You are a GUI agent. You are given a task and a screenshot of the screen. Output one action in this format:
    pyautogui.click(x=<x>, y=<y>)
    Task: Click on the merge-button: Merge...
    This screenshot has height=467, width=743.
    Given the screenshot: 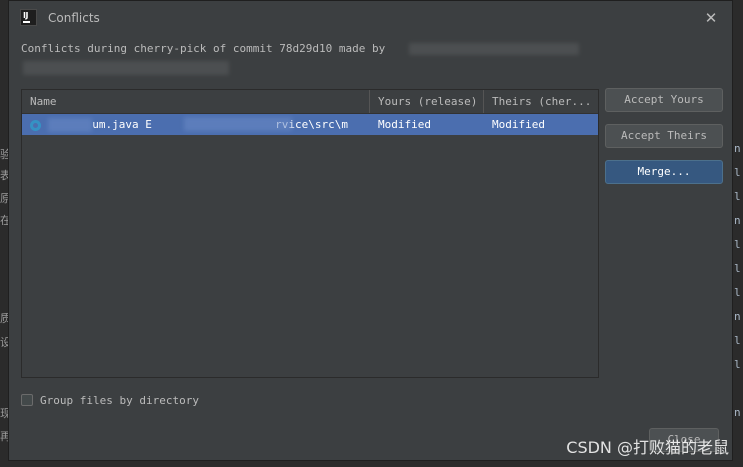 What is the action you would take?
    pyautogui.click(x=664, y=172)
    